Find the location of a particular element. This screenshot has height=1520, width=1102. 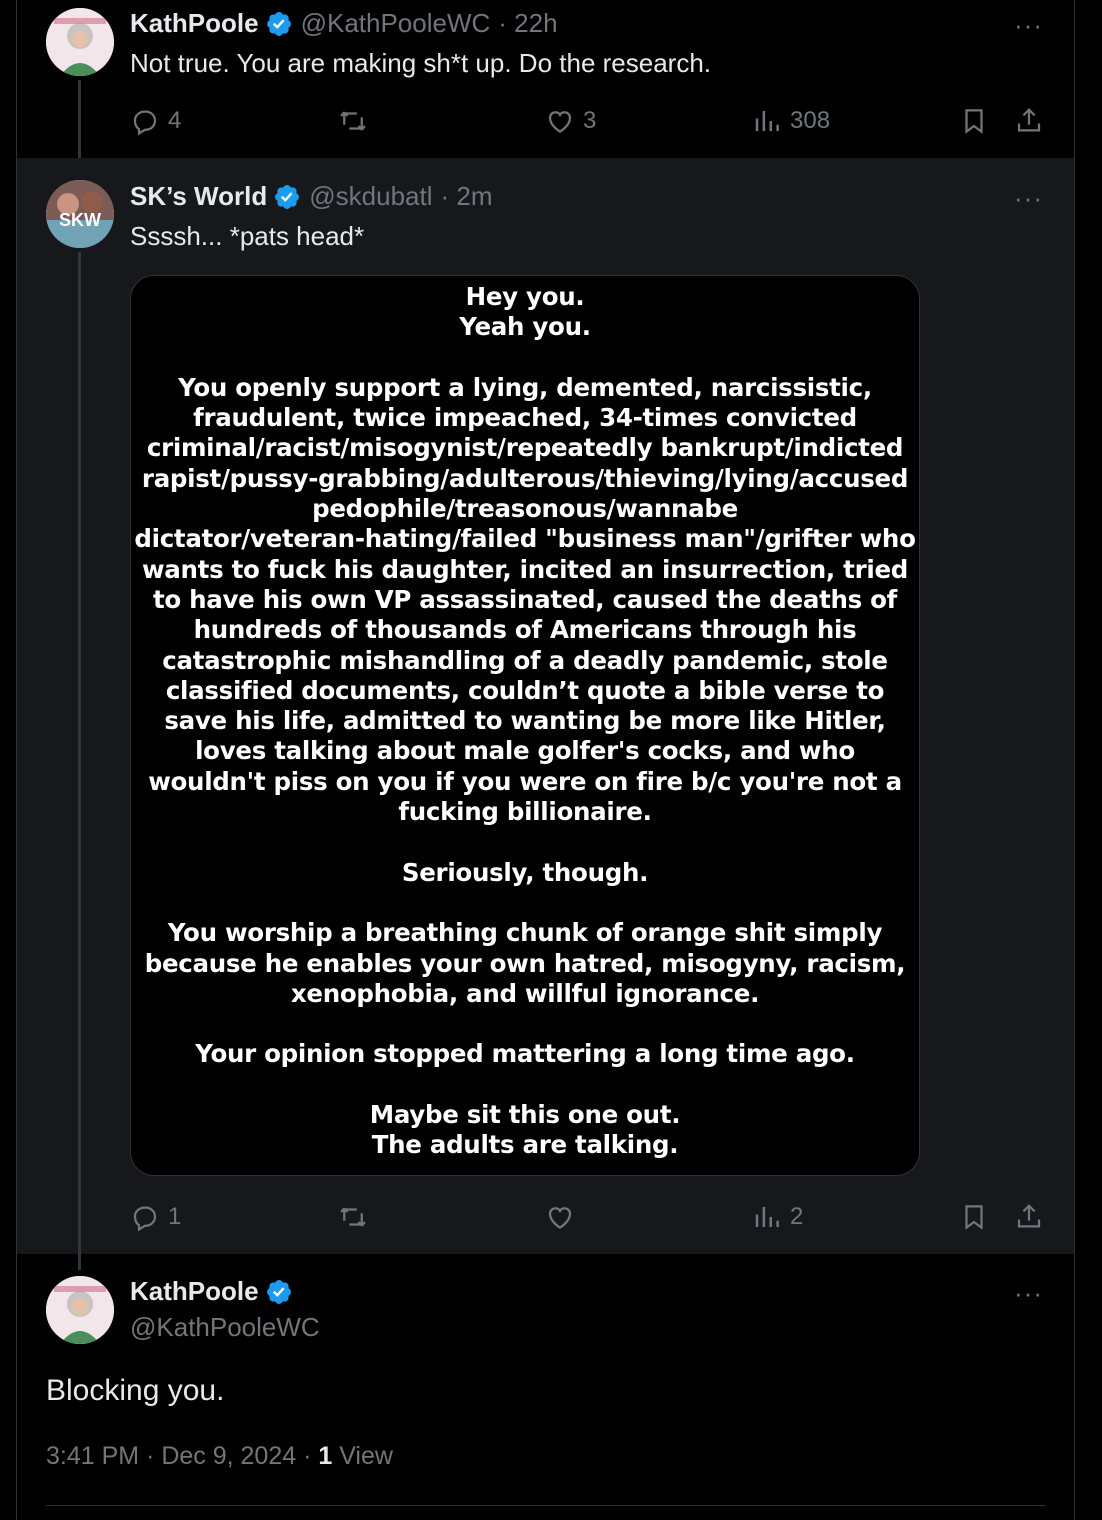

tweet-meta: 3:41 PM · Dec 9, 2024 · 1 View is located at coordinates (219, 1456).